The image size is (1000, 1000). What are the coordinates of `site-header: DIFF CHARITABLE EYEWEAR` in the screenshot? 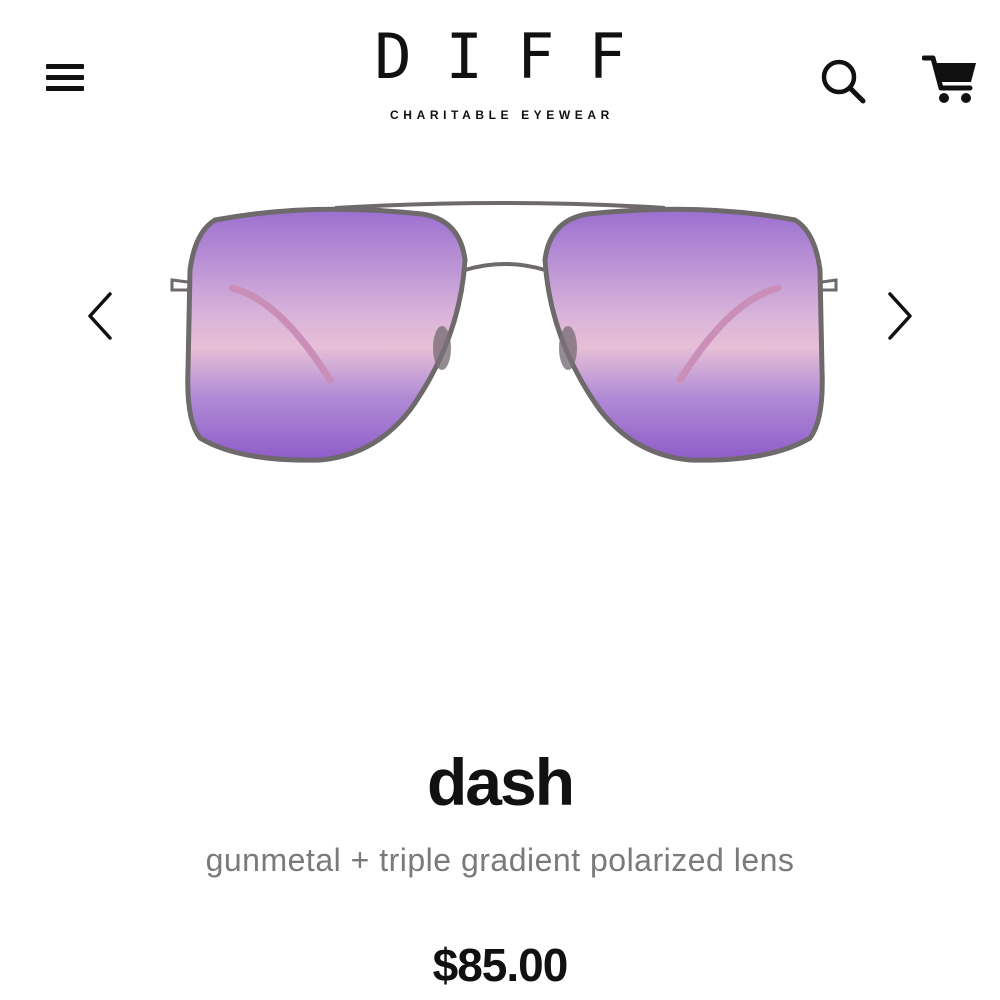 It's located at (500, 70).